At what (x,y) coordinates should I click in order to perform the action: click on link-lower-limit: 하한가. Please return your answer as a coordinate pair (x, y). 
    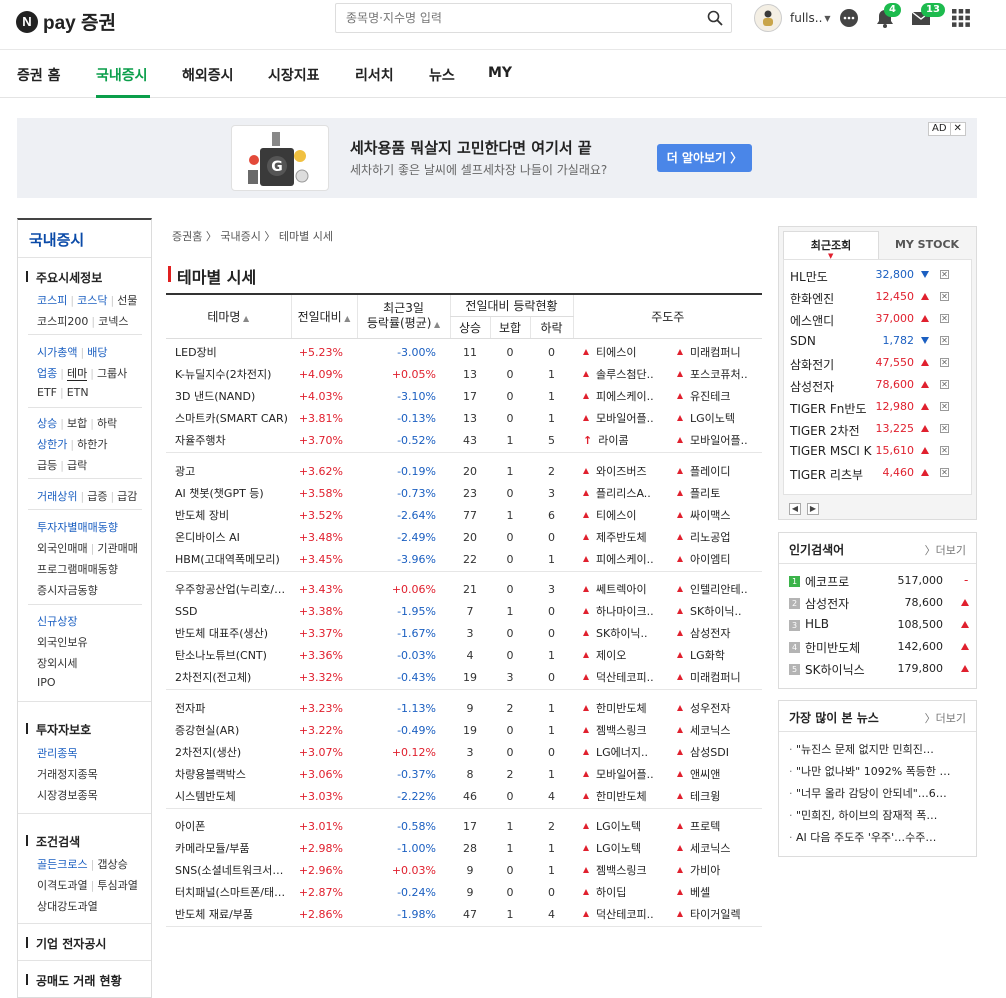
    Looking at the image, I should click on (92, 444).